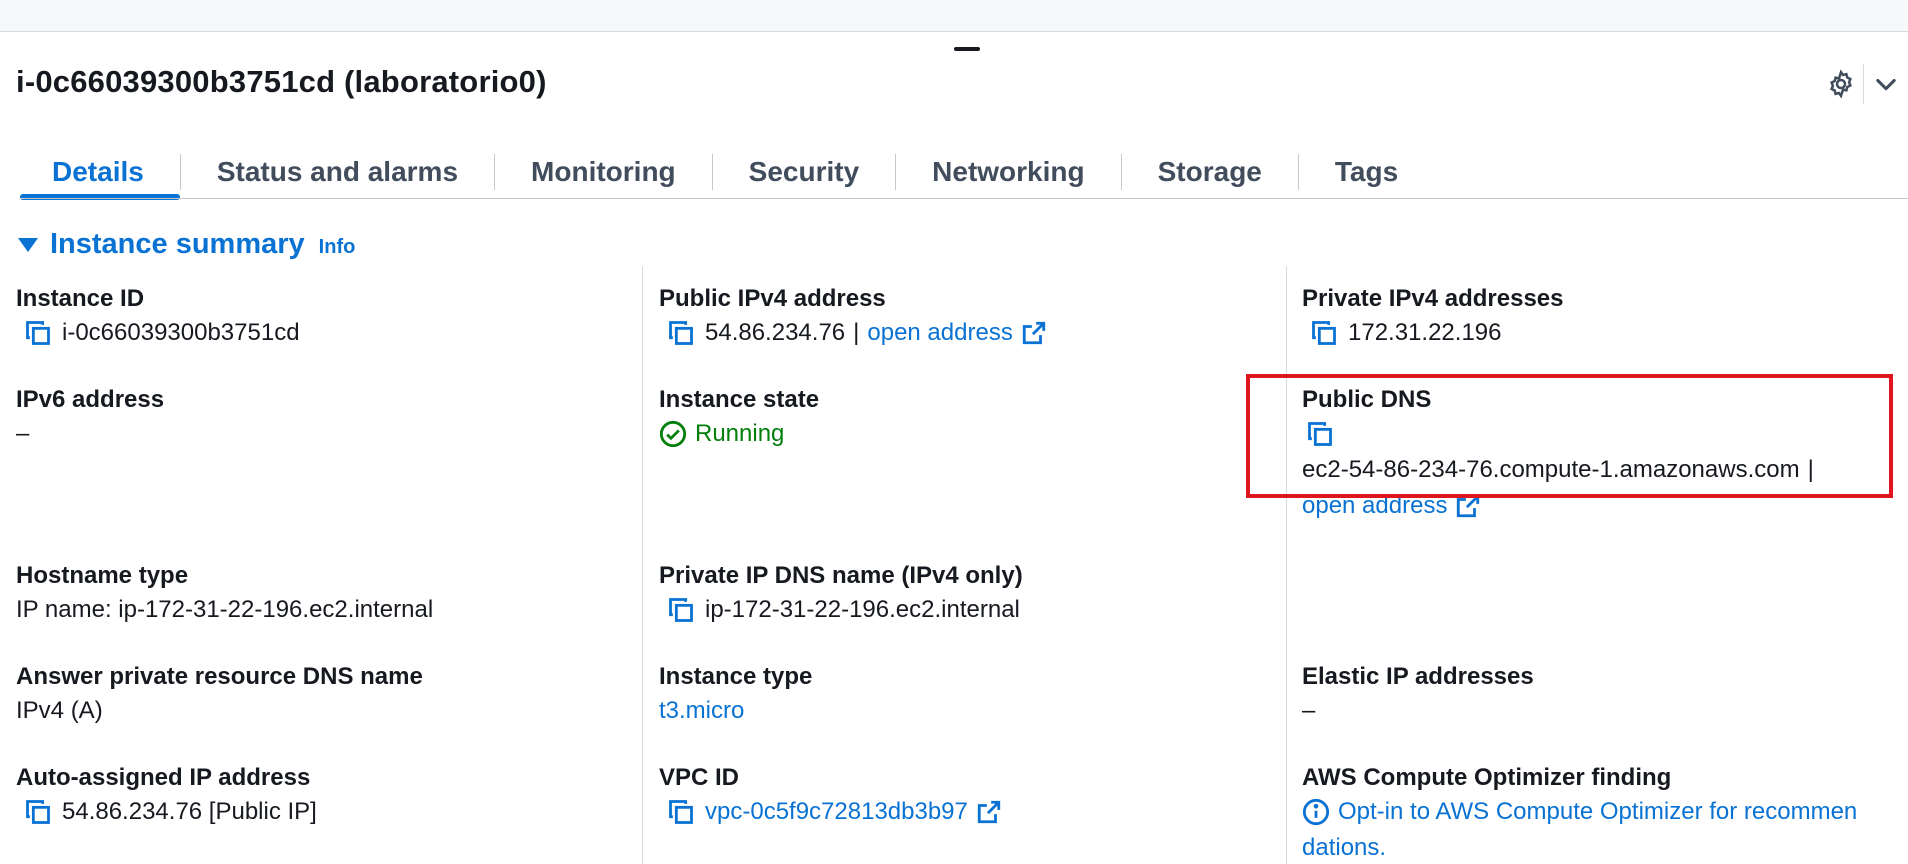  What do you see at coordinates (337, 172) in the screenshot?
I see `tab-status-and-alarms: Status and alarms` at bounding box center [337, 172].